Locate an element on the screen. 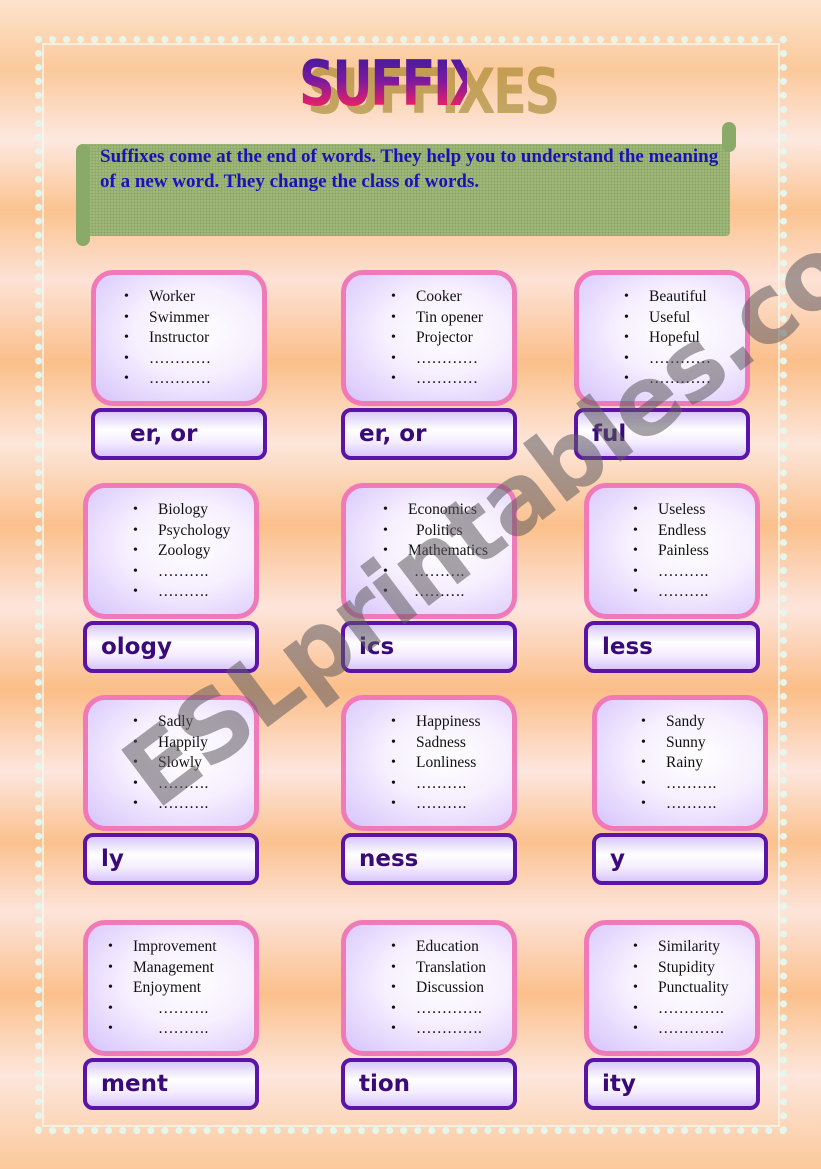  word-text: Endless is located at coordinates (682, 530).